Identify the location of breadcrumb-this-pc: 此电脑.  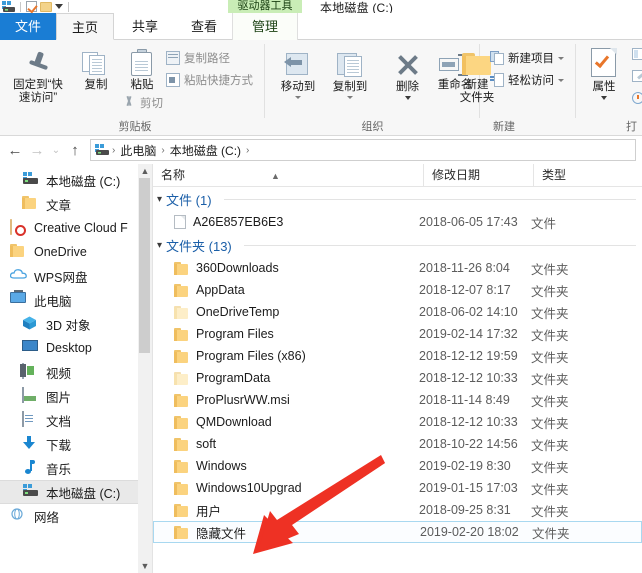
(138, 150).